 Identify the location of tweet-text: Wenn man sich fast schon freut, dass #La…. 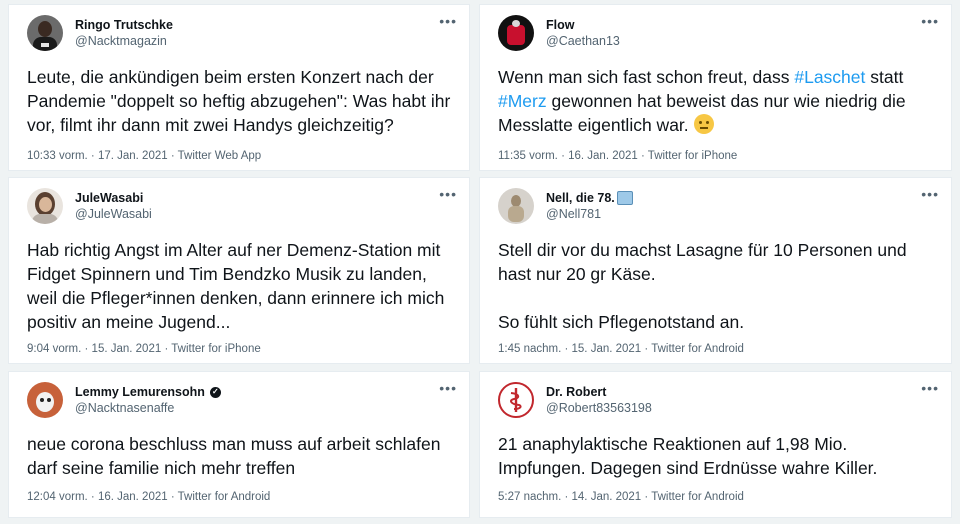
(715, 101).